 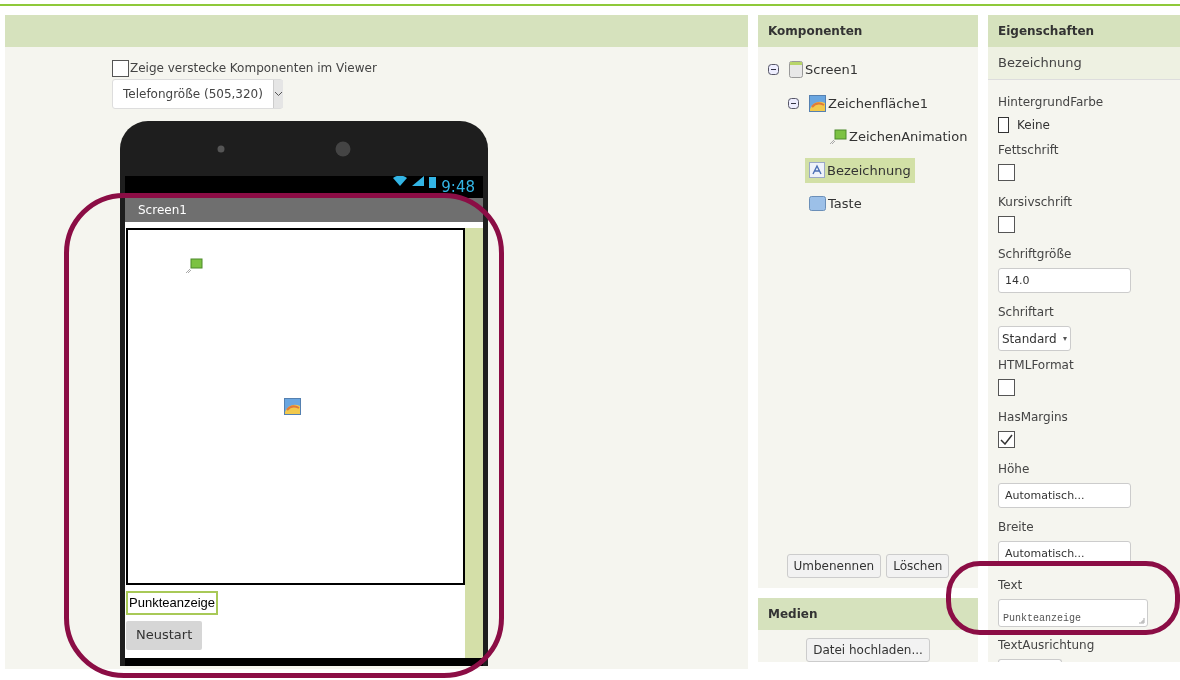 What do you see at coordinates (815, 31) in the screenshot?
I see `panel-title: Komponenten` at bounding box center [815, 31].